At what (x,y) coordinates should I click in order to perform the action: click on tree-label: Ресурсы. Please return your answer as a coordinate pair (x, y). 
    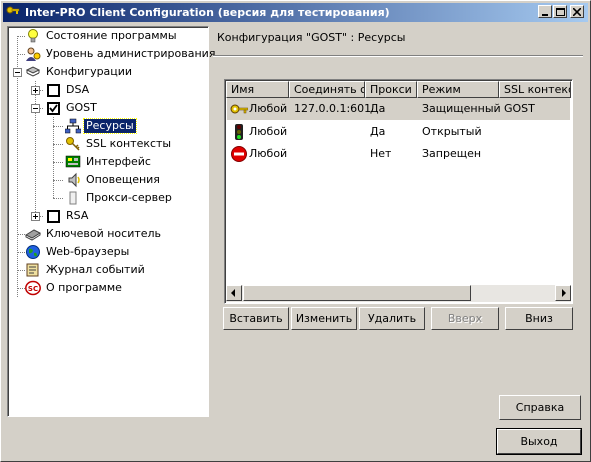
    Looking at the image, I should click on (110, 126).